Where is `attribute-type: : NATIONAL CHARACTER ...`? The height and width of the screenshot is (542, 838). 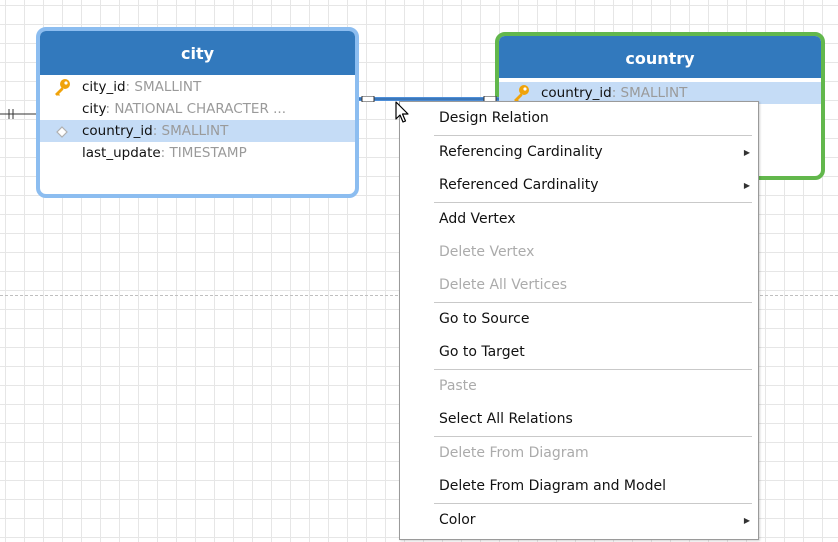 attribute-type: : NATIONAL CHARACTER ... is located at coordinates (196, 109).